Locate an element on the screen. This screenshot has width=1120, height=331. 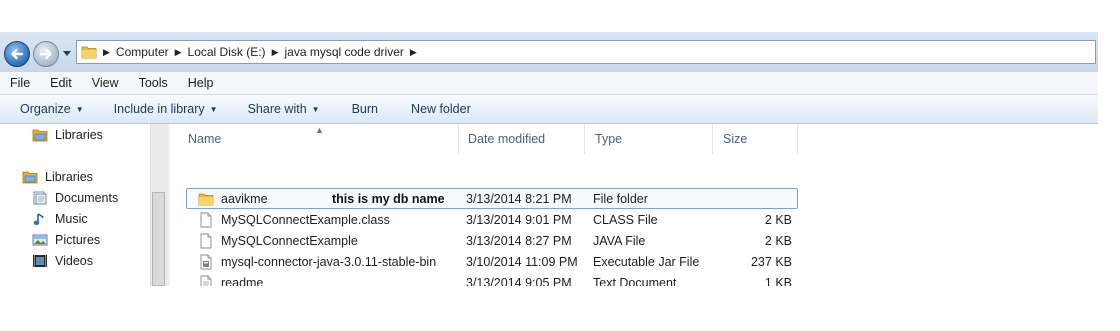
file-name: MySQLConnectExample.class is located at coordinates (305, 219).